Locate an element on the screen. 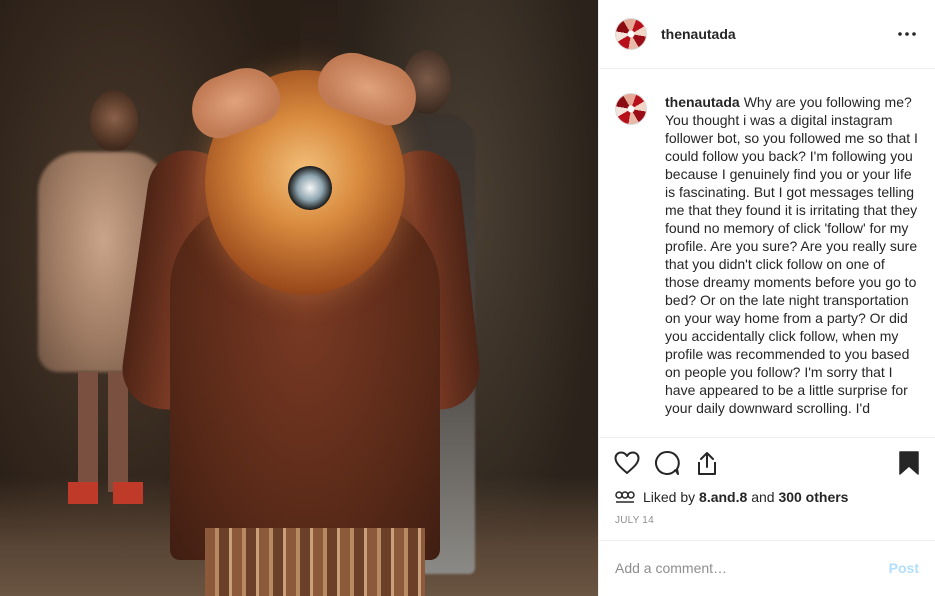 This screenshot has height=596, width=935. first-liker-link: 8.and.8 is located at coordinates (723, 497).